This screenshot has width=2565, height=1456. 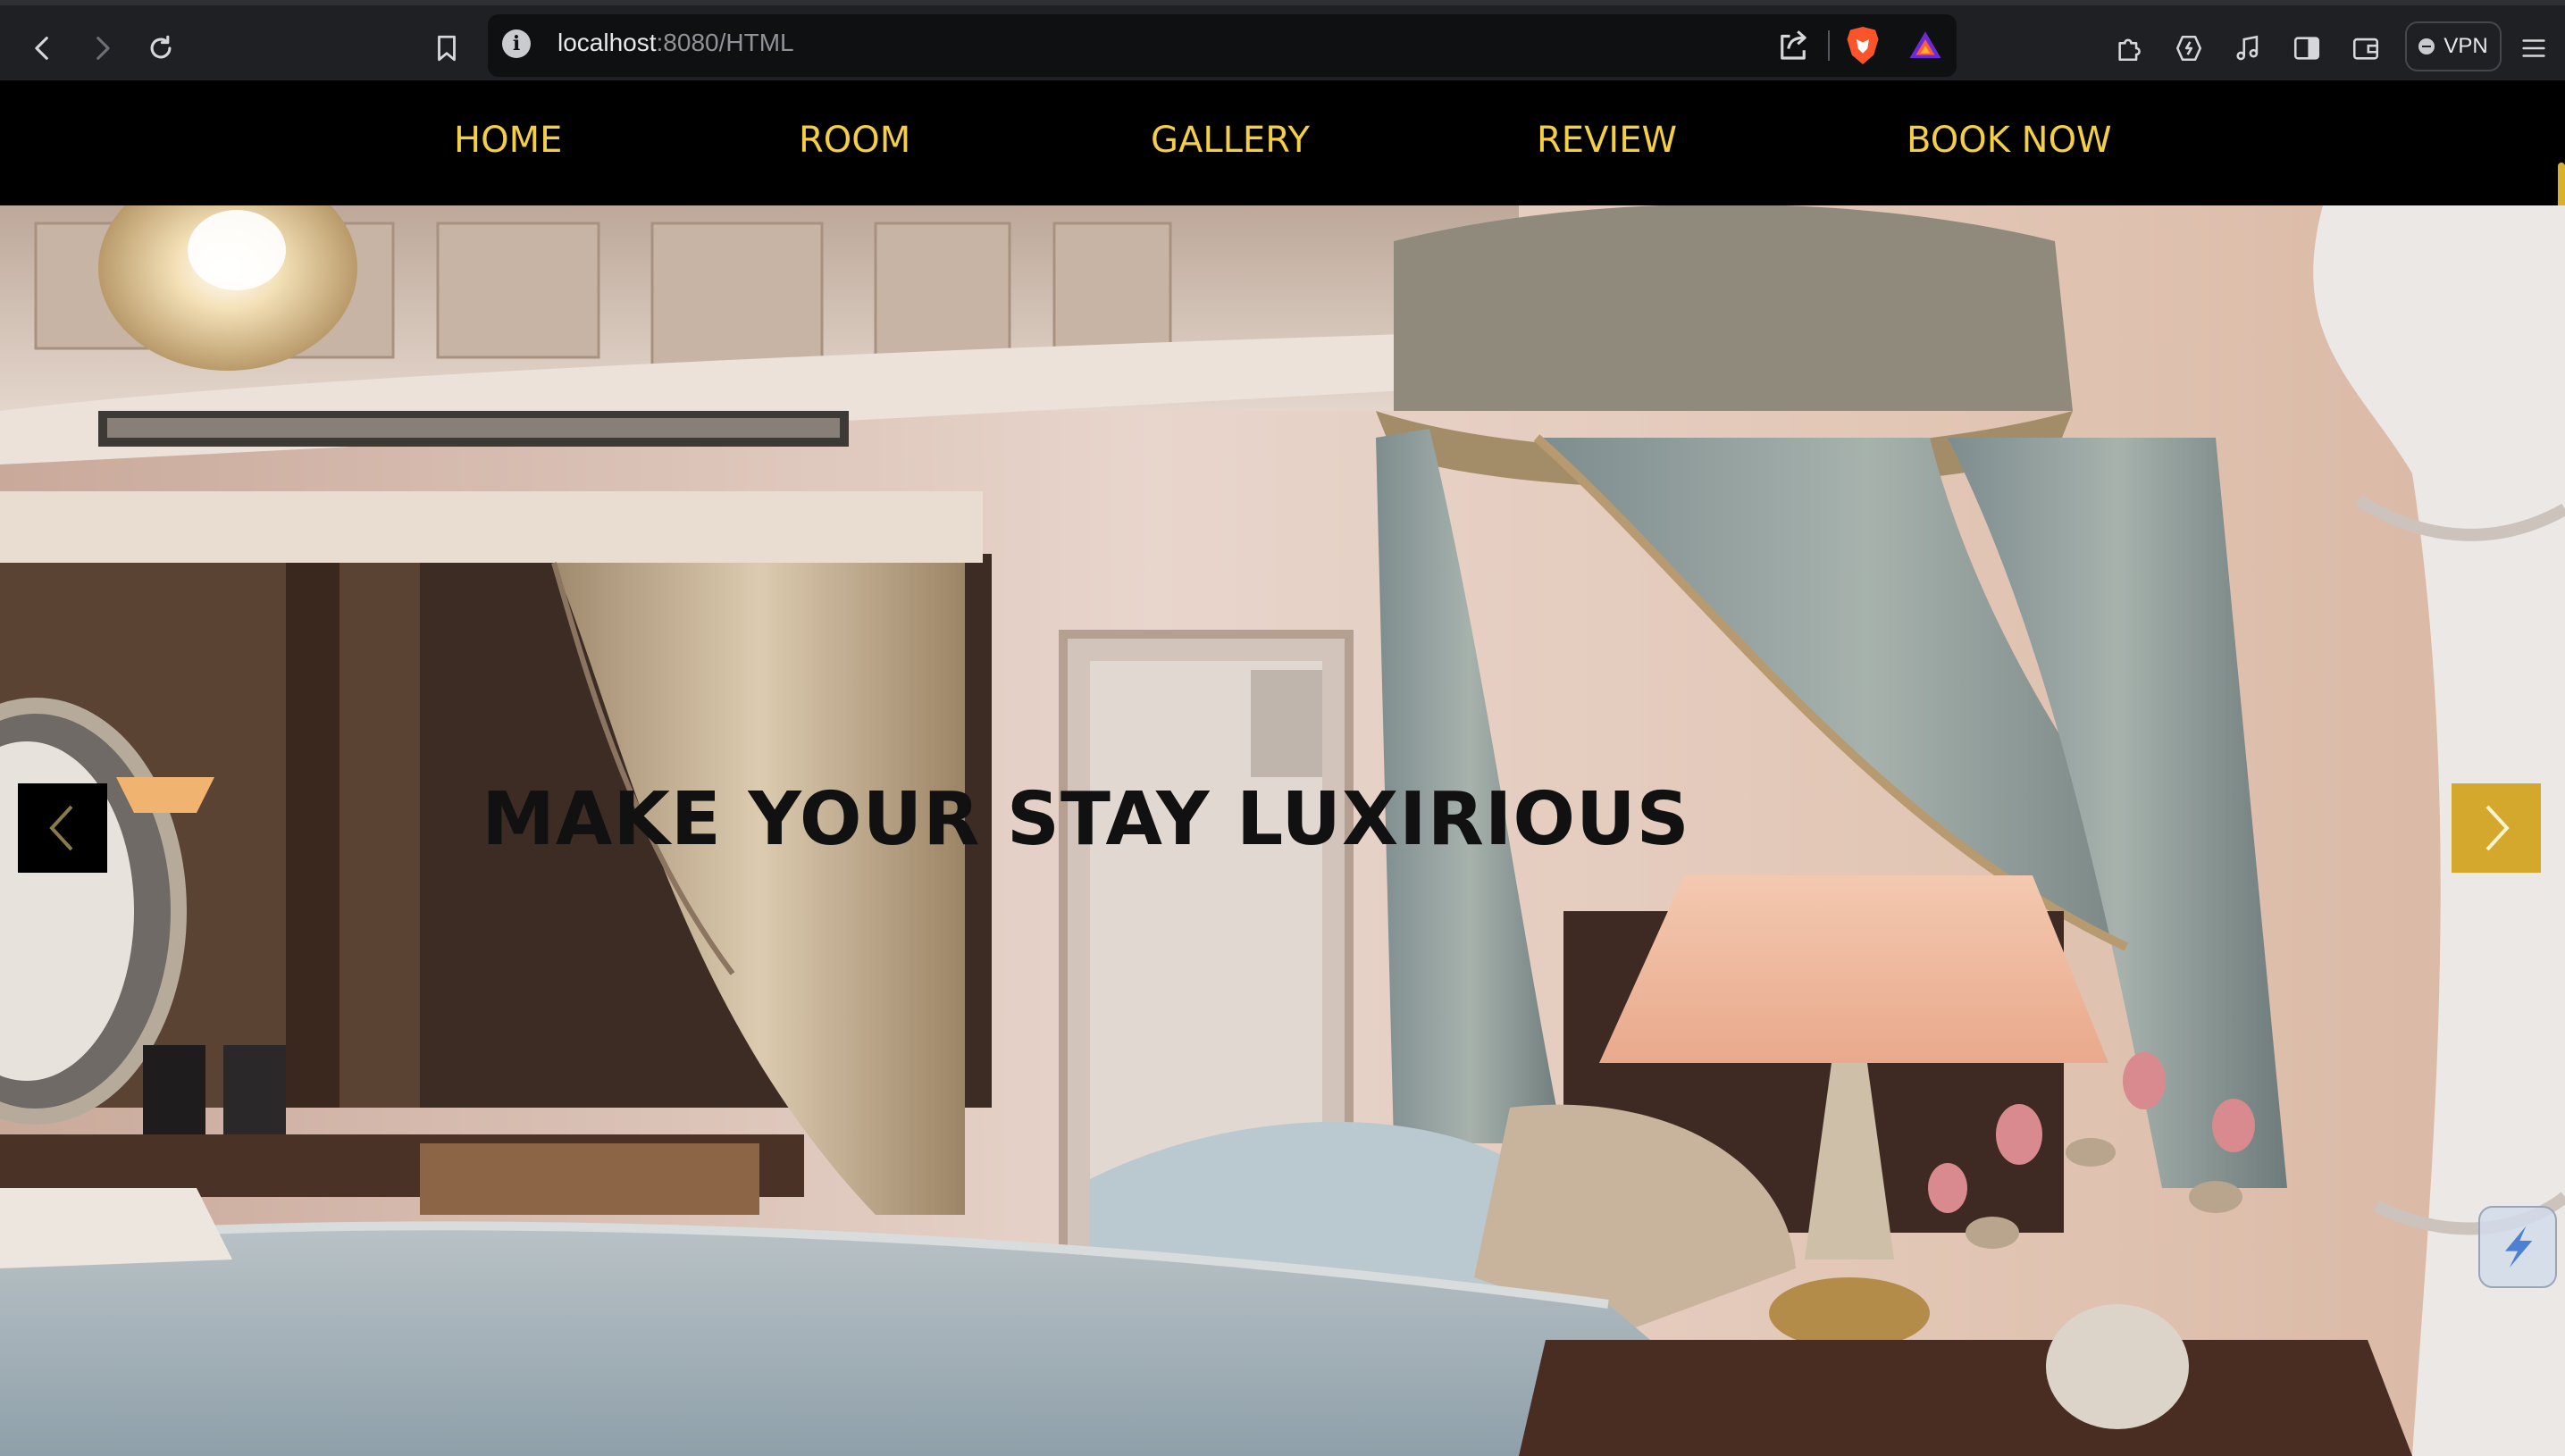 I want to click on extensions-button, so click(x=2130, y=48).